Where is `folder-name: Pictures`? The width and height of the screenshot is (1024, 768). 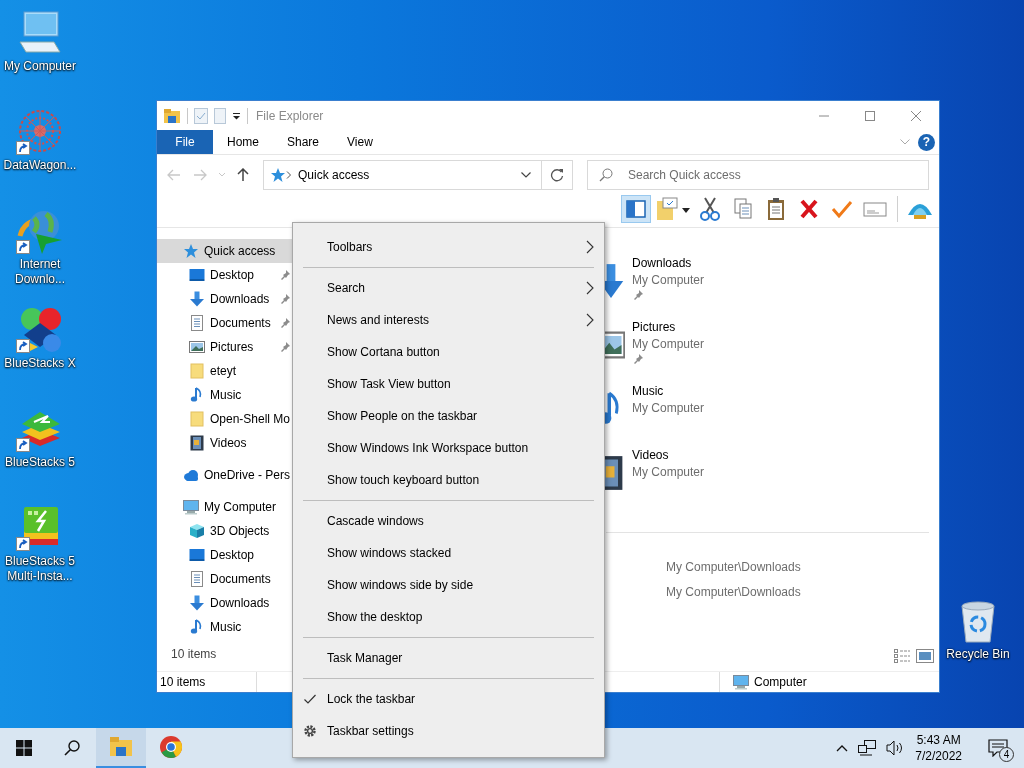 folder-name: Pictures is located at coordinates (668, 327).